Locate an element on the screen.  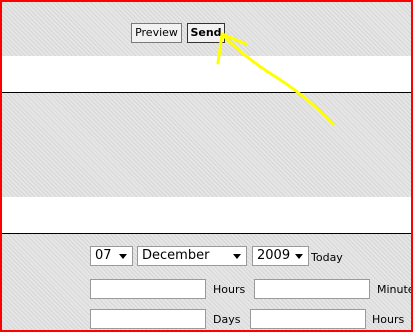
days-input is located at coordinates (148, 319).